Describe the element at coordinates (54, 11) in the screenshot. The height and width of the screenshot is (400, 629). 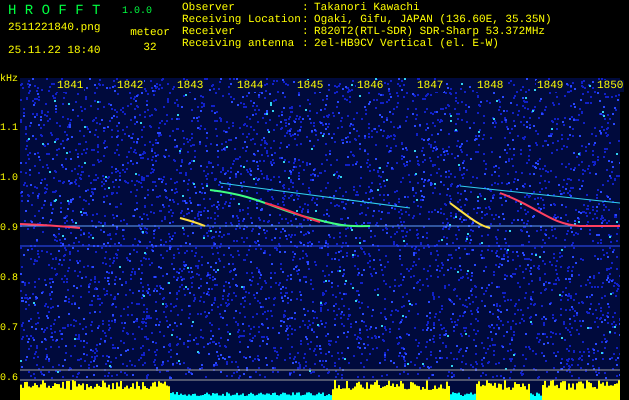
I see `app-title: H R O F F T` at that location.